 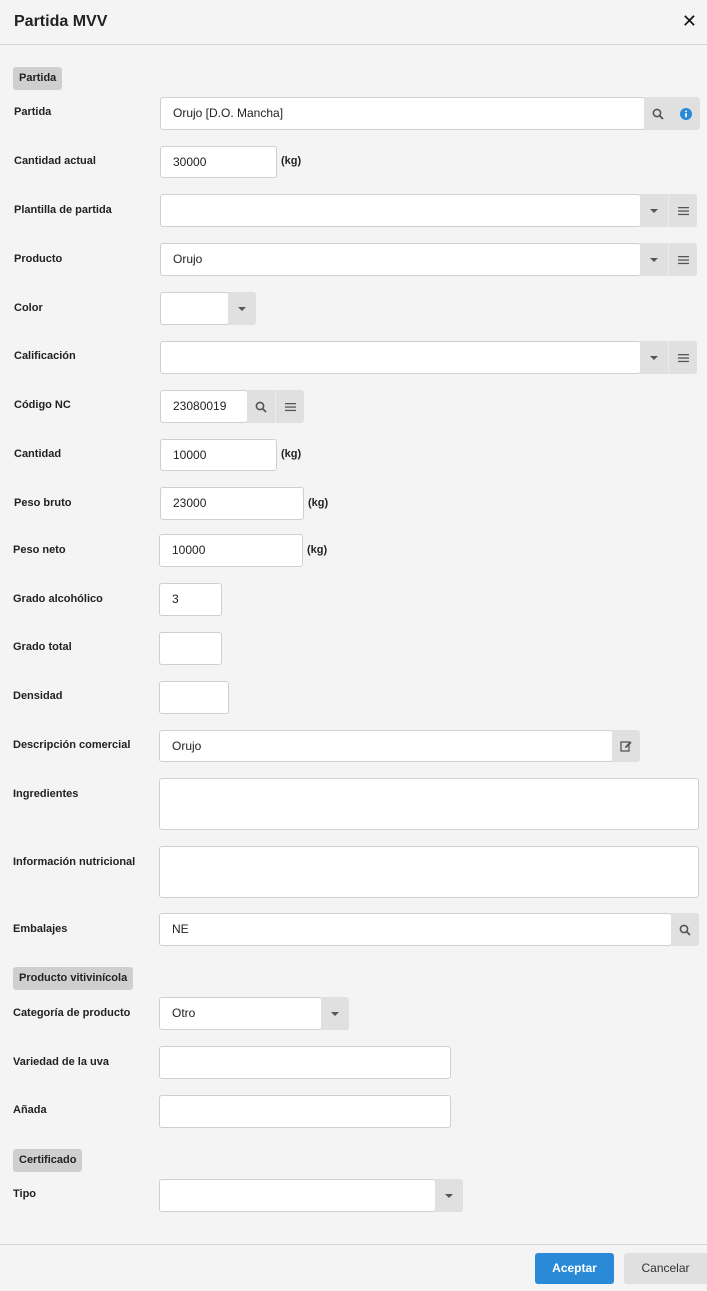 I want to click on plantilla-partida-list-button, so click(x=683, y=210).